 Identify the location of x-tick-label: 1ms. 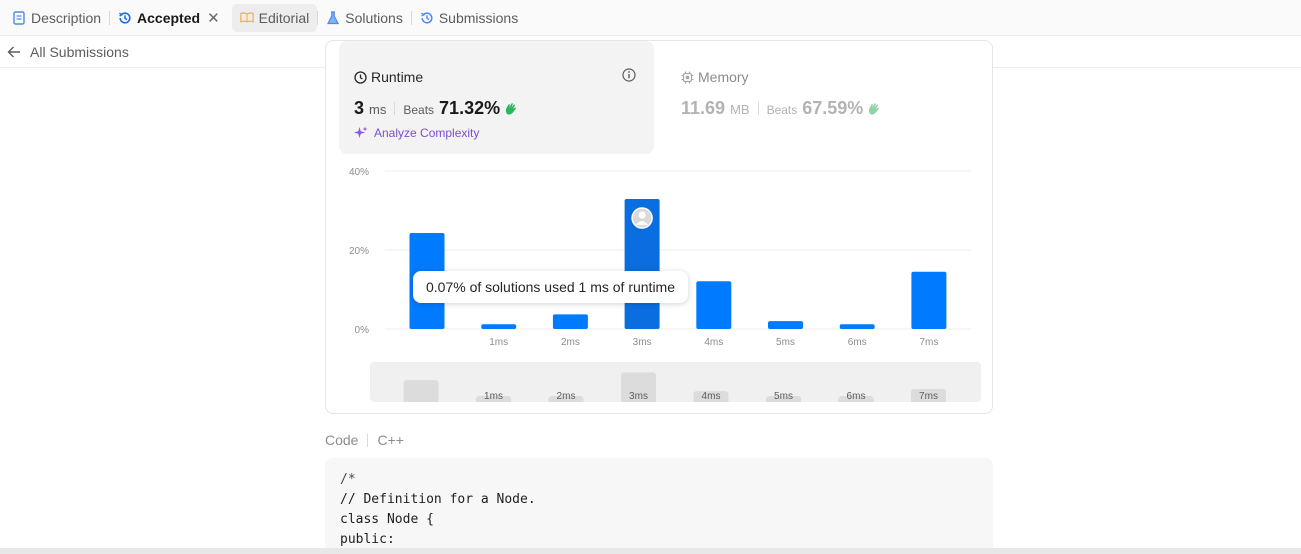
(498, 342).